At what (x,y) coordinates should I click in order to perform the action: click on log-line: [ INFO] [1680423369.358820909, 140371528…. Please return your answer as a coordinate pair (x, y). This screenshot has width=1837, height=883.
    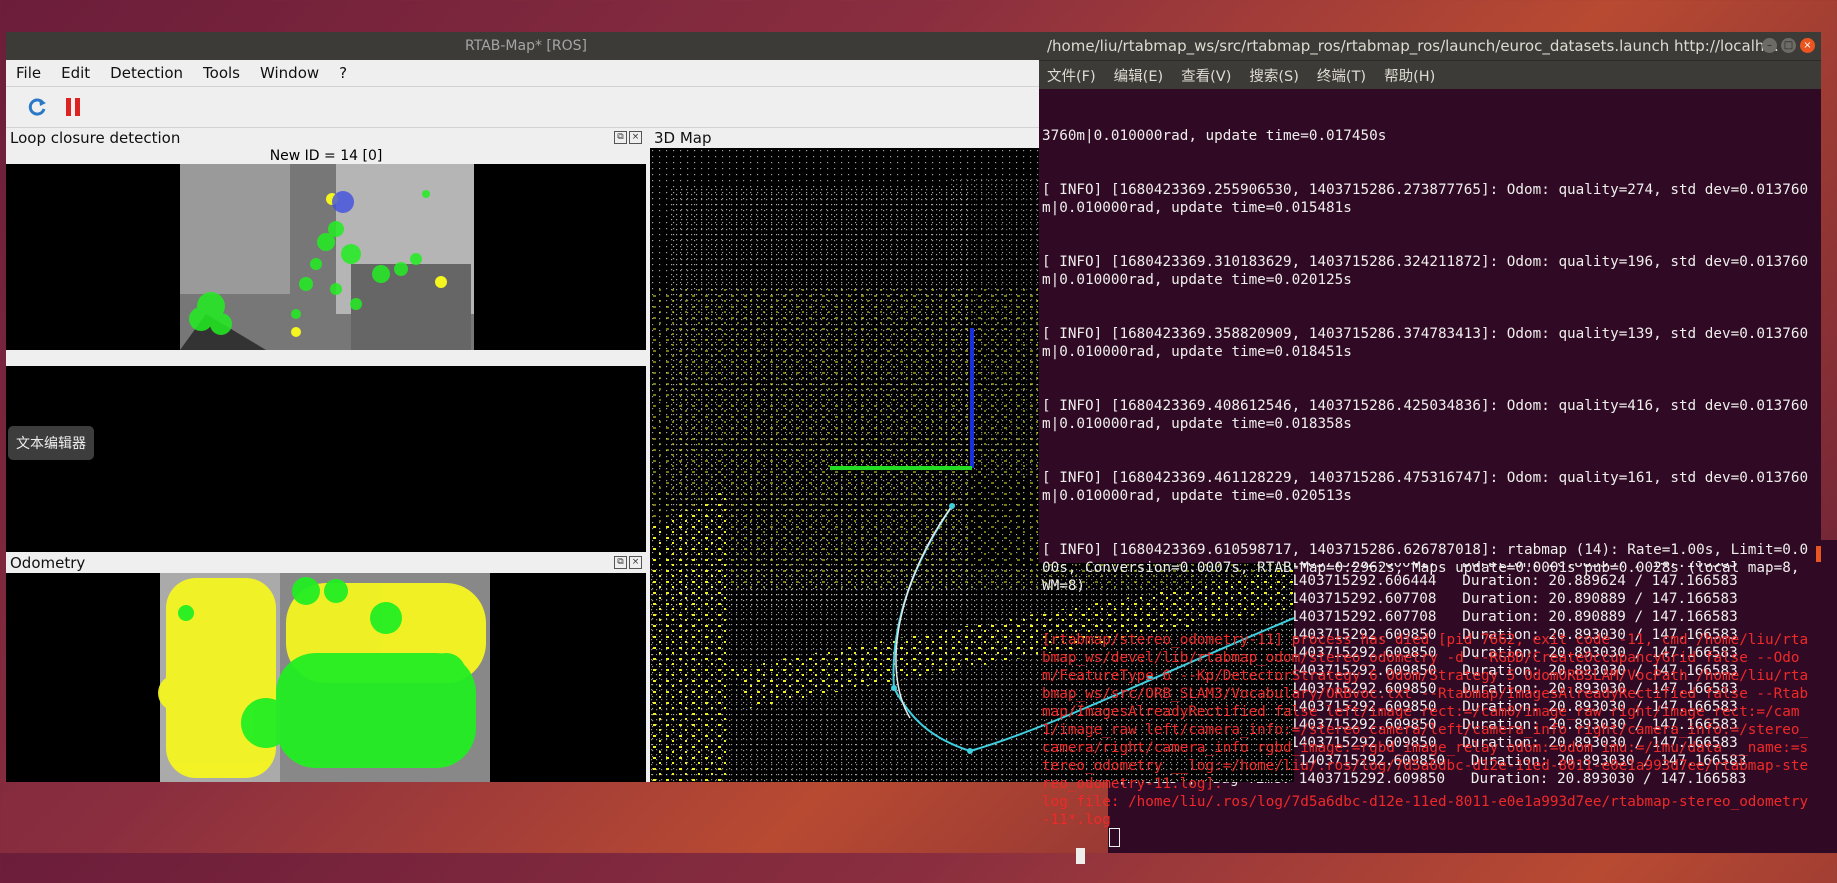
    Looking at the image, I should click on (1425, 343).